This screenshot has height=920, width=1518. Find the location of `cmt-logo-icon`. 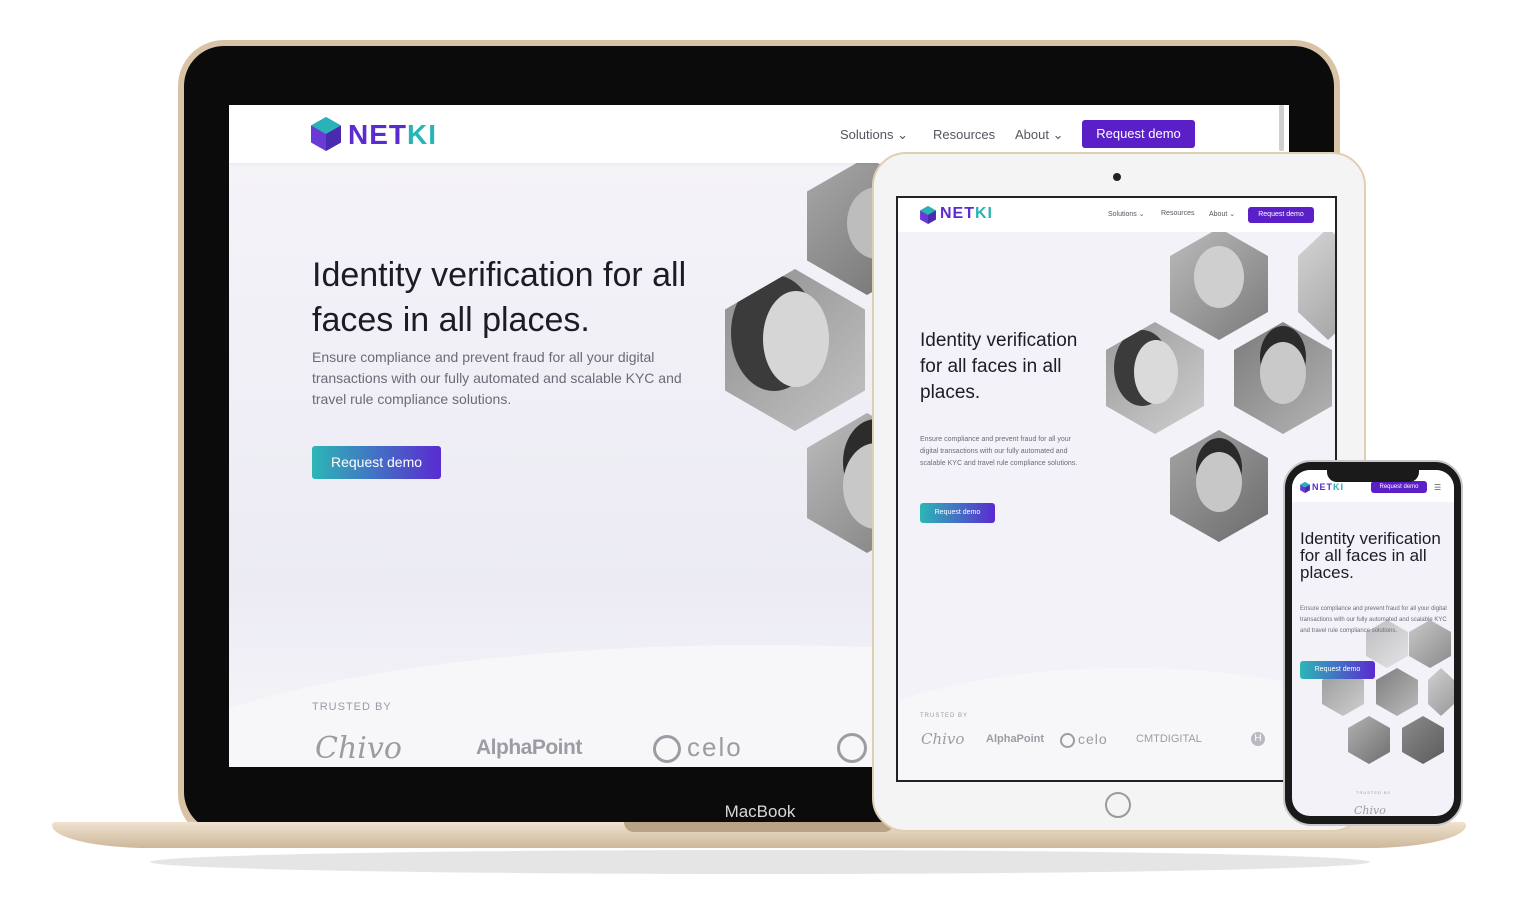

cmt-logo-icon is located at coordinates (852, 748).